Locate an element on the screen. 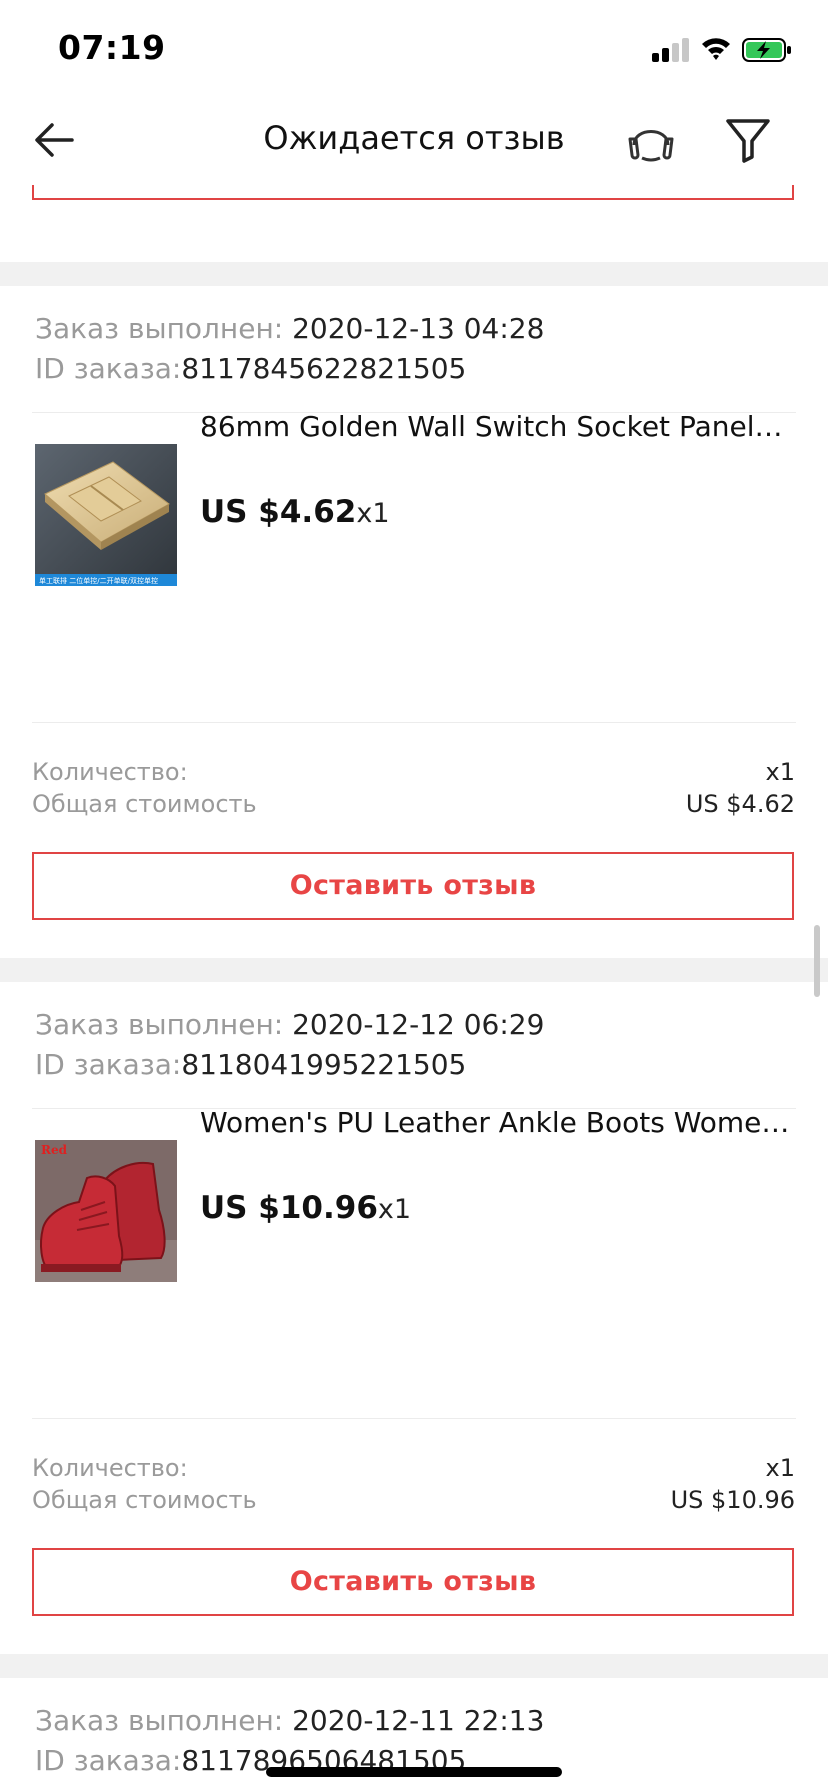  order-completed-line: Заказ выполнен: 2020-12-11 22:13 is located at coordinates (289, 1720).